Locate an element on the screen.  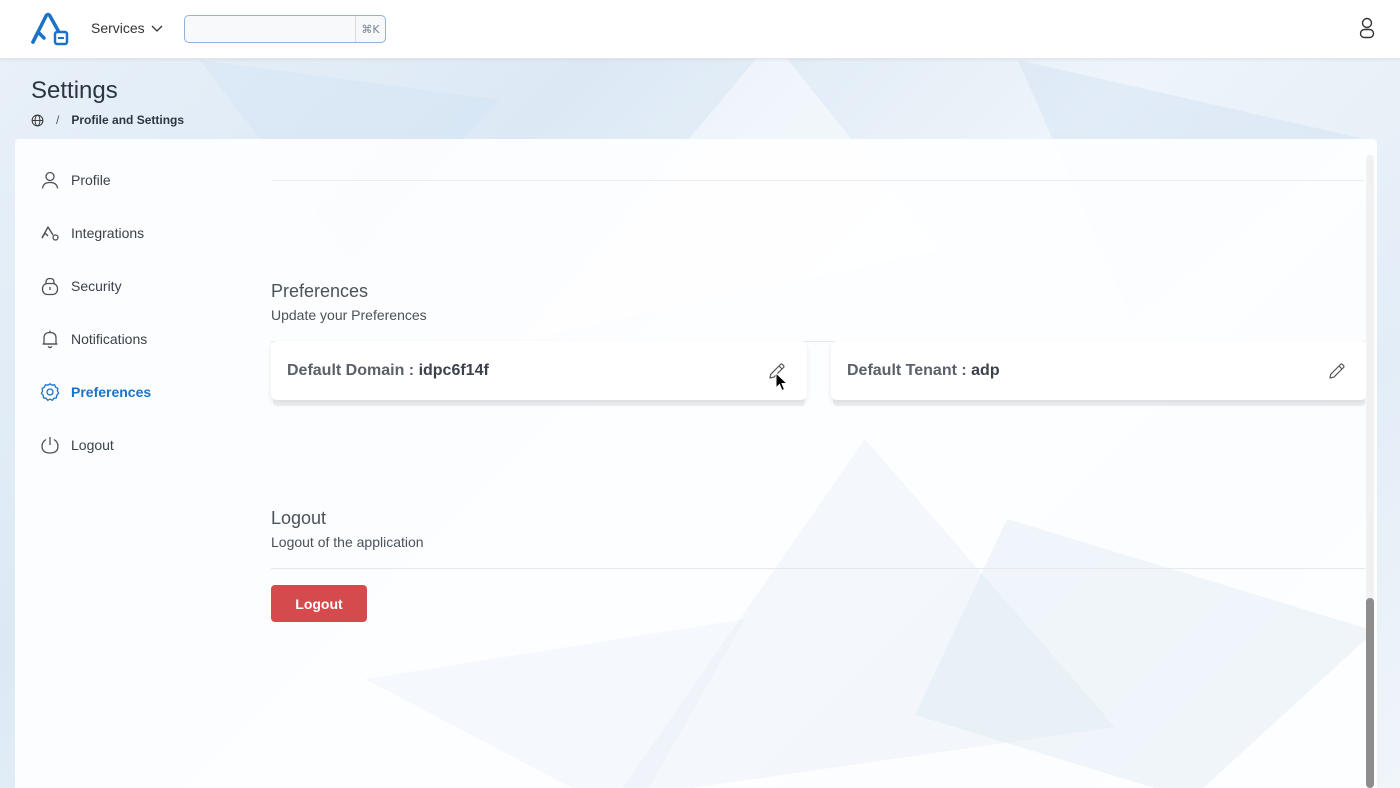
preferences-title: Preferences is located at coordinates (320, 291).